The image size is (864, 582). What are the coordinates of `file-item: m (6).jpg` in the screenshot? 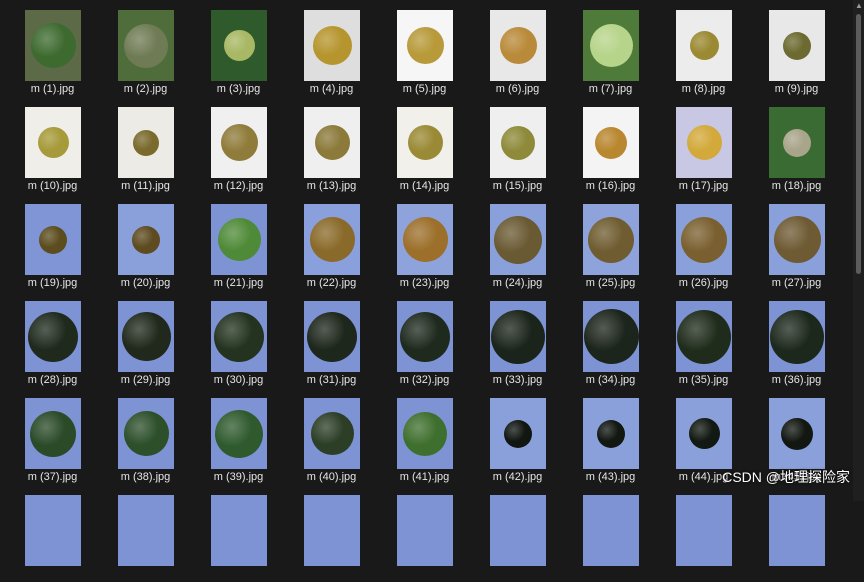 It's located at (517, 48).